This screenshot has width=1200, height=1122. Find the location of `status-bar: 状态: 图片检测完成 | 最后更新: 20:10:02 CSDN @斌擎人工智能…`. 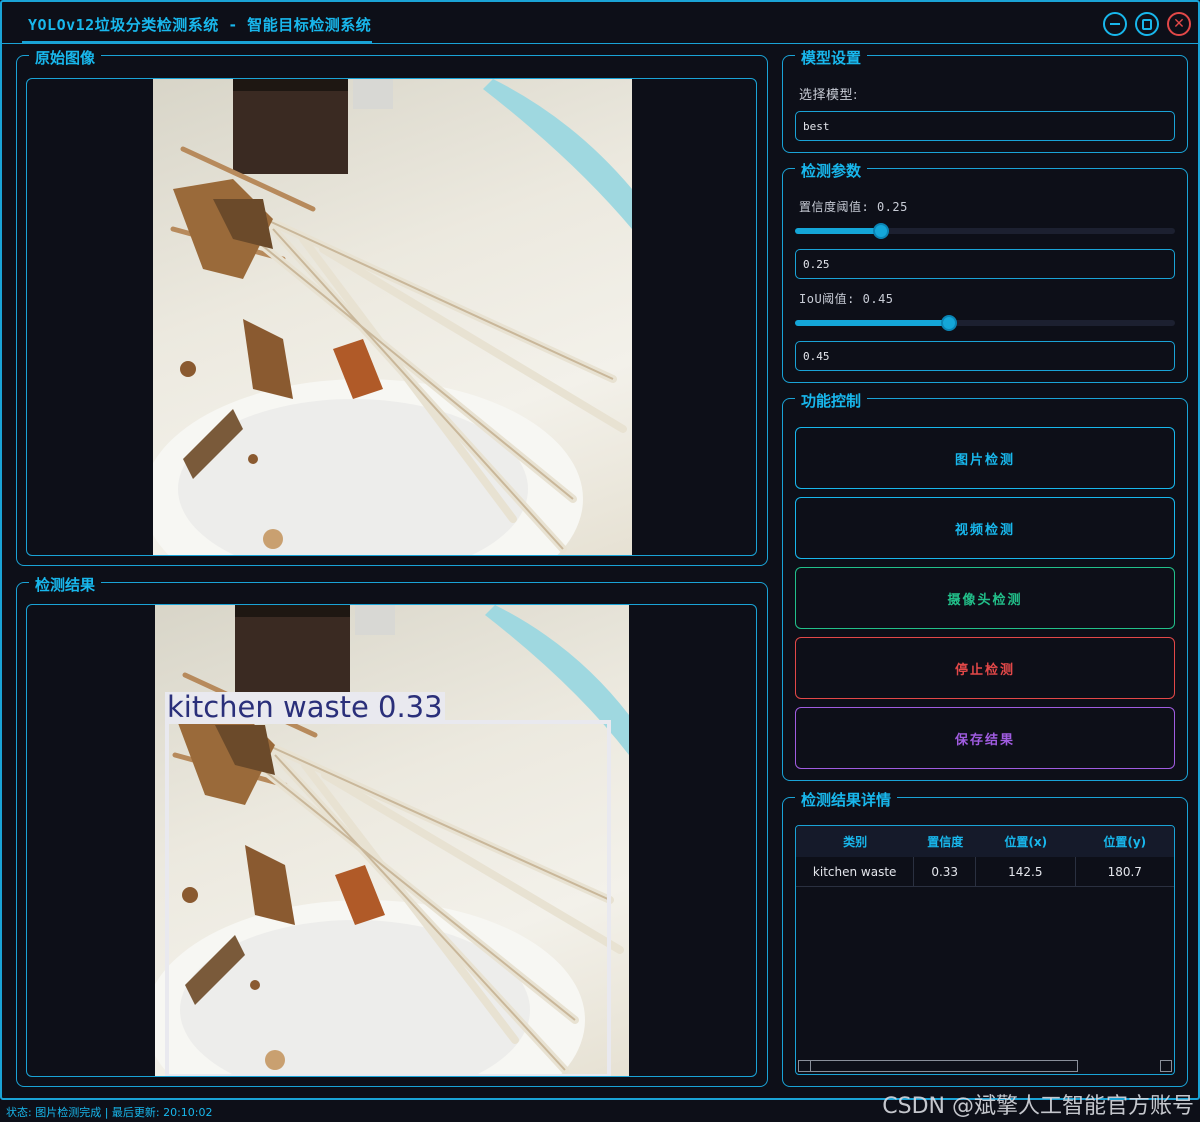

status-bar: 状态: 图片检测完成 | 最后更新: 20:10:02 CSDN @斌擎人工智能… is located at coordinates (600, 1108).